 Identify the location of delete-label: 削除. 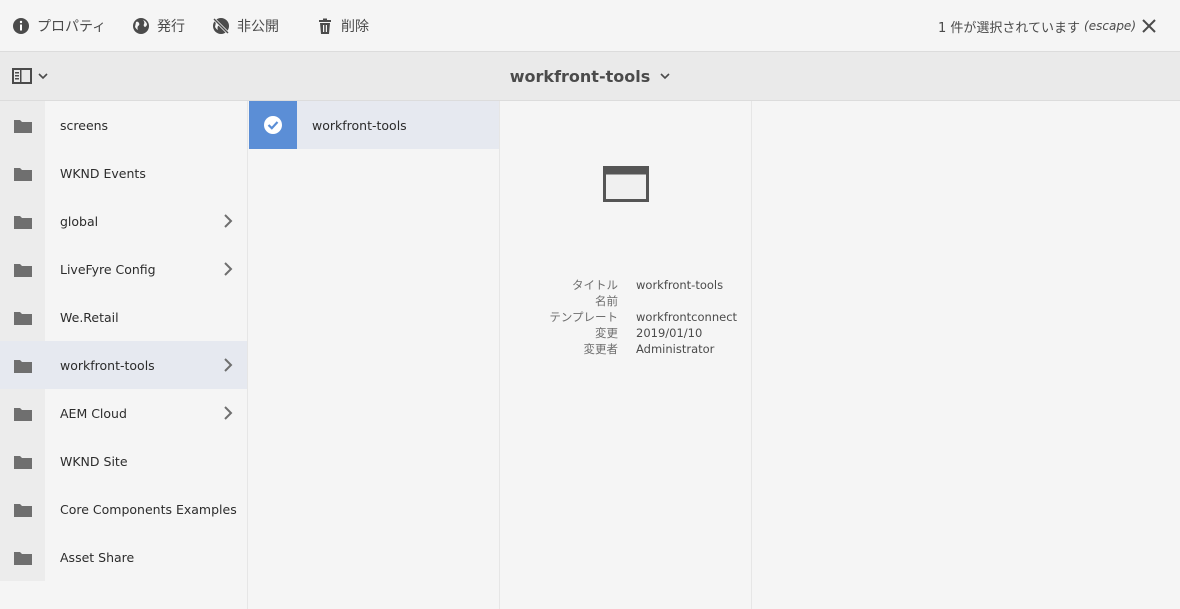
(355, 27).